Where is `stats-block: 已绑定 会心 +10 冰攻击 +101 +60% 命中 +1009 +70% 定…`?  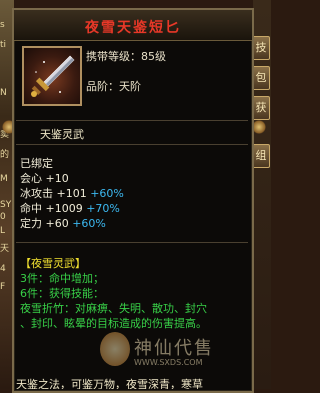 stats-block: 已绑定 会心 +10 冰攻击 +101 +60% 命中 +1009 +70% 定… is located at coordinates (133, 193).